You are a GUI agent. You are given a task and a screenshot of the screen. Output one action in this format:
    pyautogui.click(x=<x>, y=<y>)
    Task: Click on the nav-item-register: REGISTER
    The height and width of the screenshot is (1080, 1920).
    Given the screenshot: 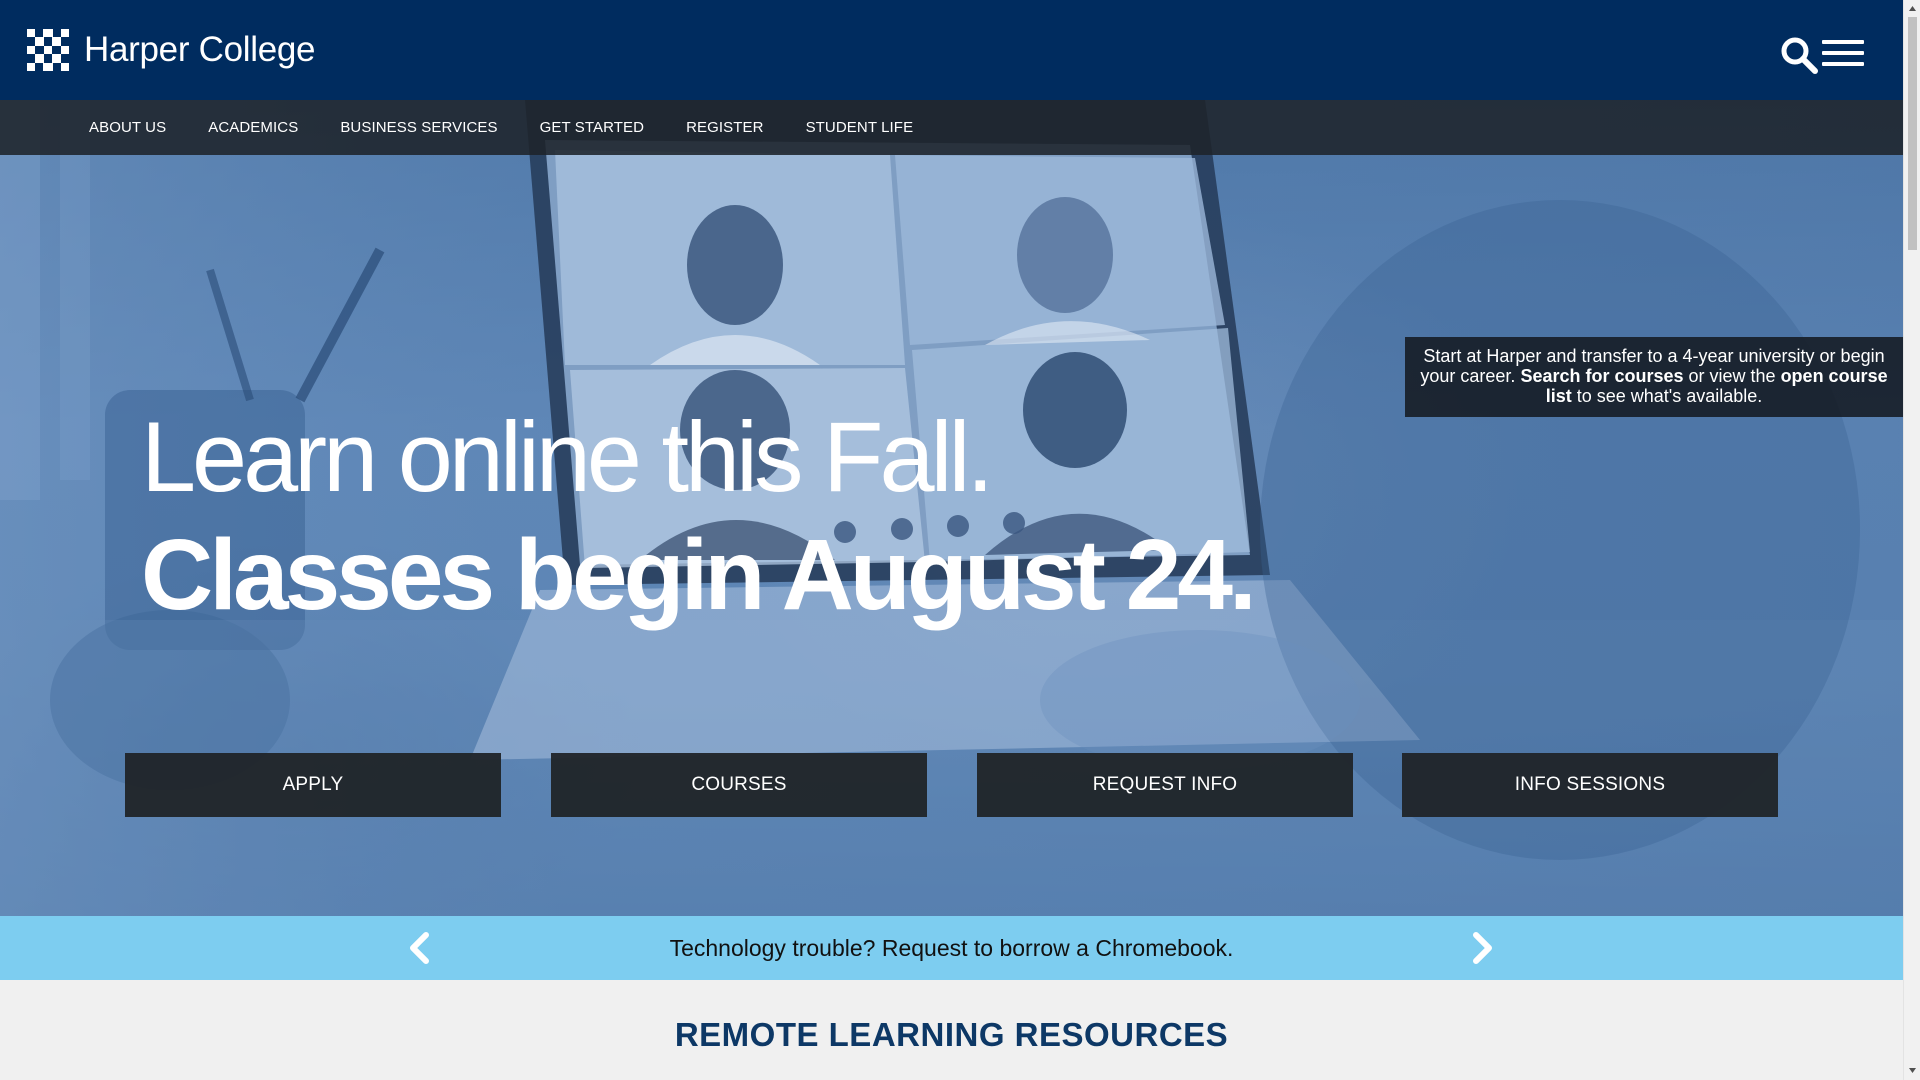 What is the action you would take?
    pyautogui.click(x=724, y=127)
    